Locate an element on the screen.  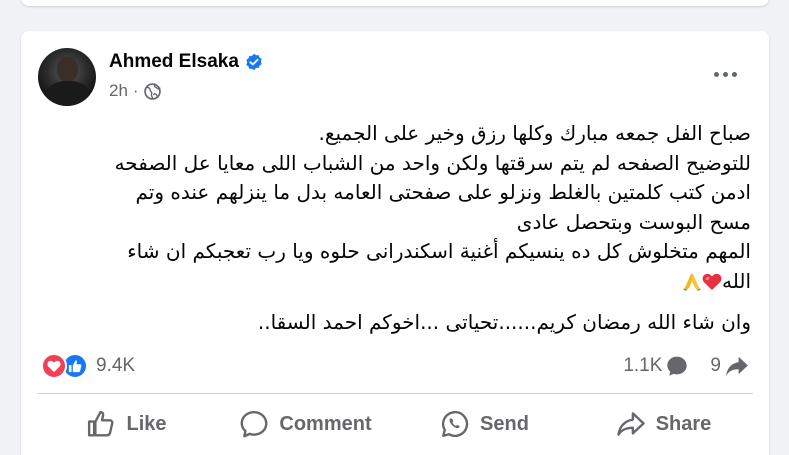
red-heart-emoji-icon is located at coordinates (712, 281).